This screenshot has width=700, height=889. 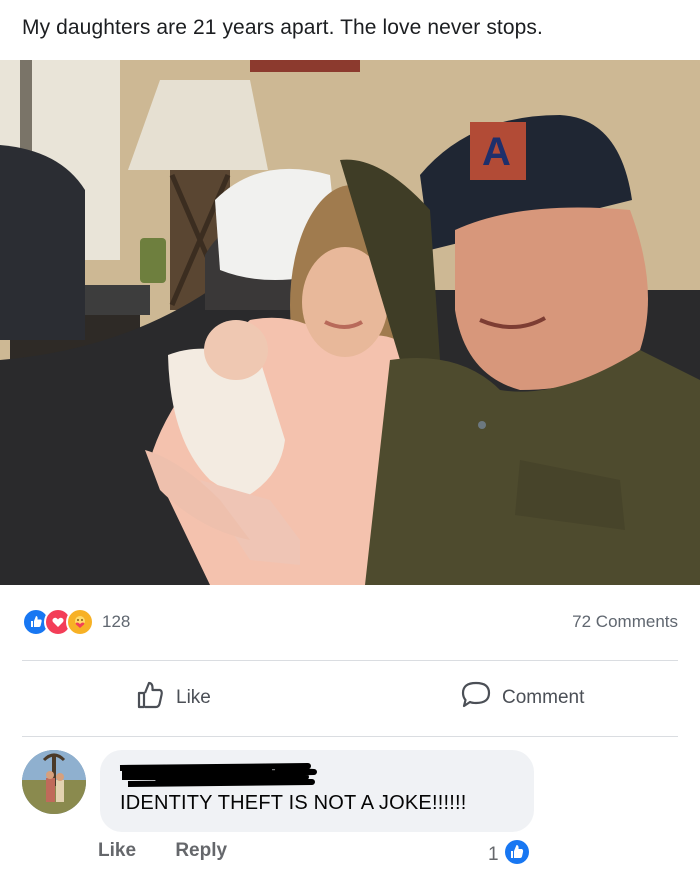 I want to click on like-icon, so click(x=516, y=855).